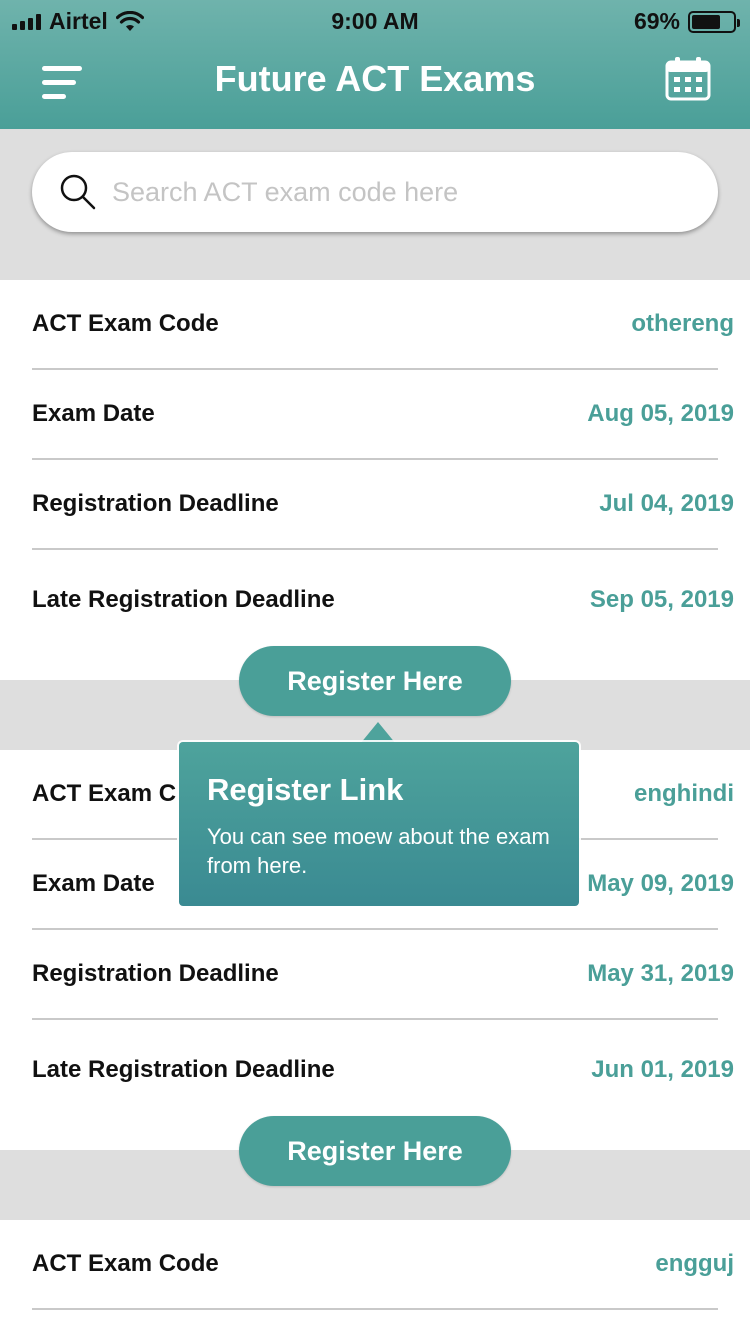  I want to click on search-bar, so click(375, 192).